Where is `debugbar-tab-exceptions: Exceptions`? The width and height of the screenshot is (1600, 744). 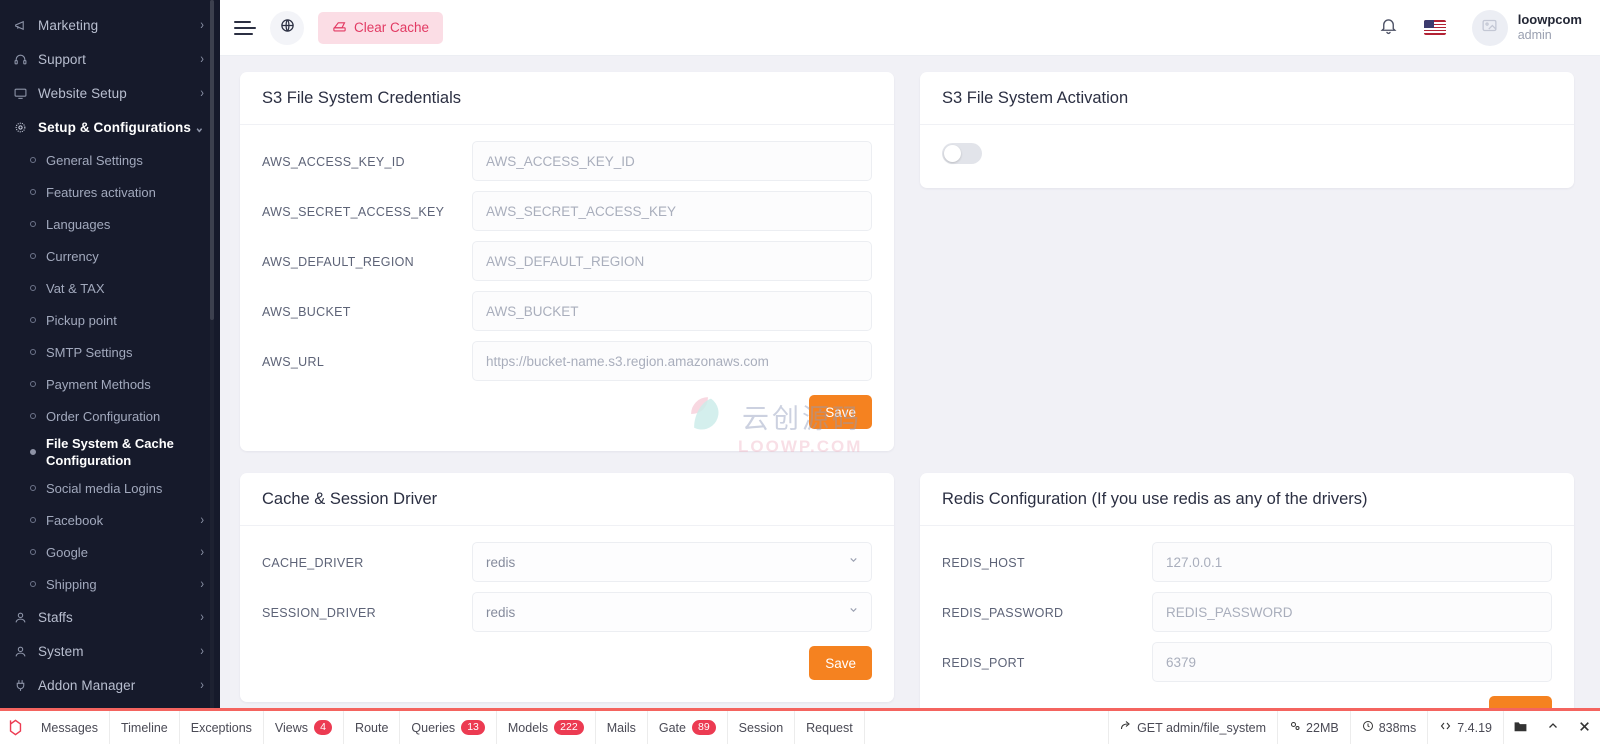 debugbar-tab-exceptions: Exceptions is located at coordinates (222, 727).